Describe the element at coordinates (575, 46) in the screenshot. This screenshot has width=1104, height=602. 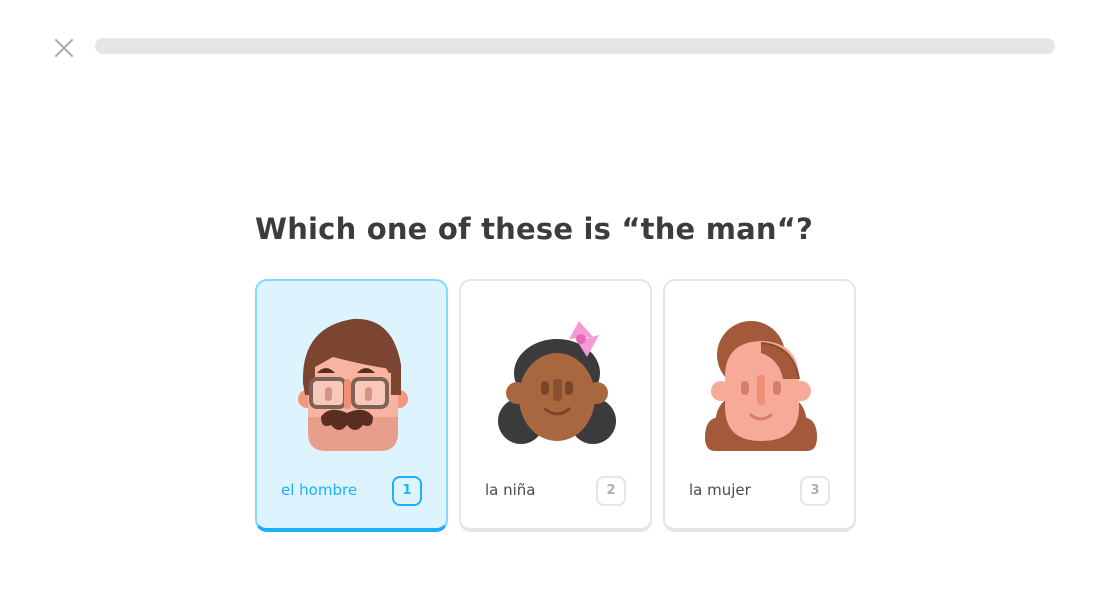
I see `progress-bar` at that location.